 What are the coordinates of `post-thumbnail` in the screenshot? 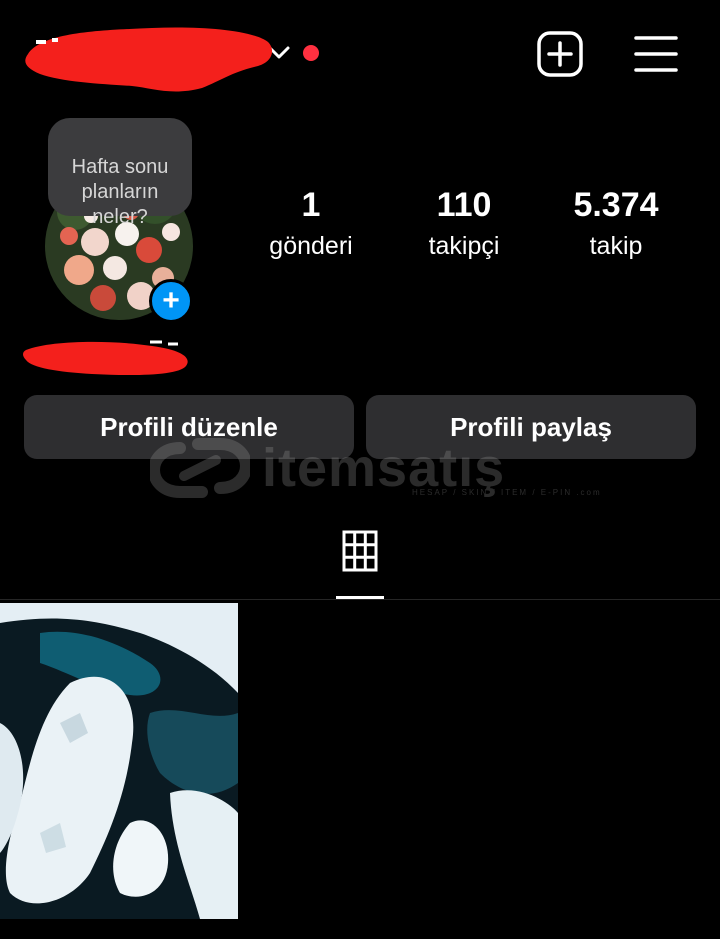 It's located at (119, 761).